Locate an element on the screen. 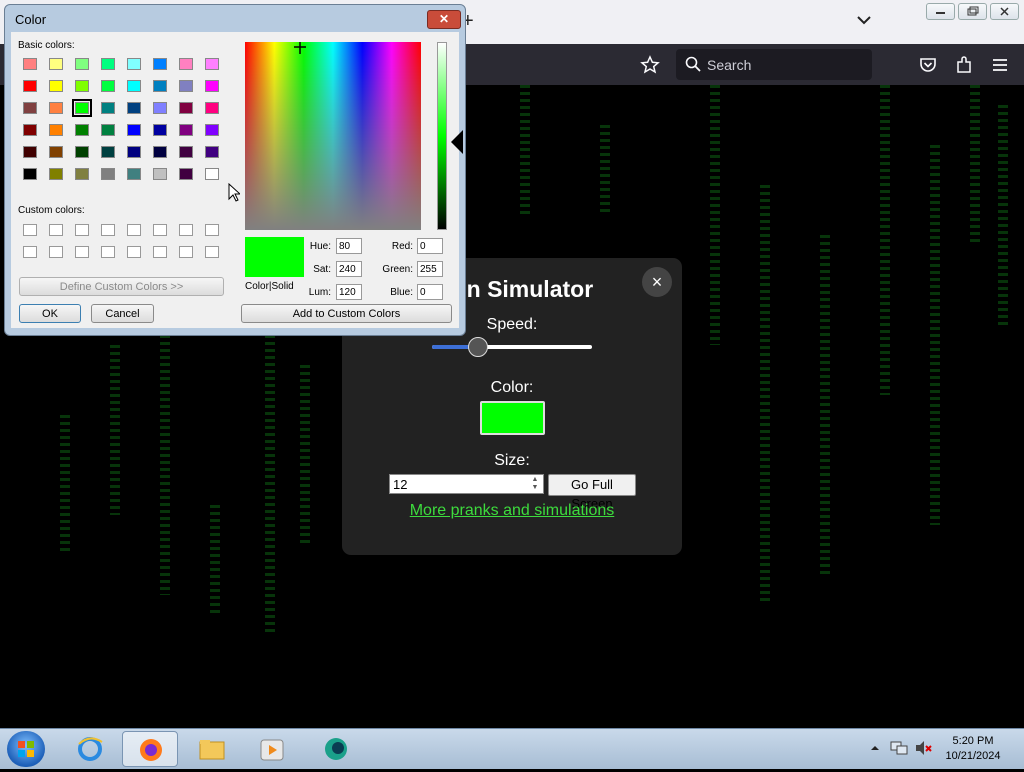 This screenshot has width=1024, height=772. lum-input: 120 is located at coordinates (349, 292).